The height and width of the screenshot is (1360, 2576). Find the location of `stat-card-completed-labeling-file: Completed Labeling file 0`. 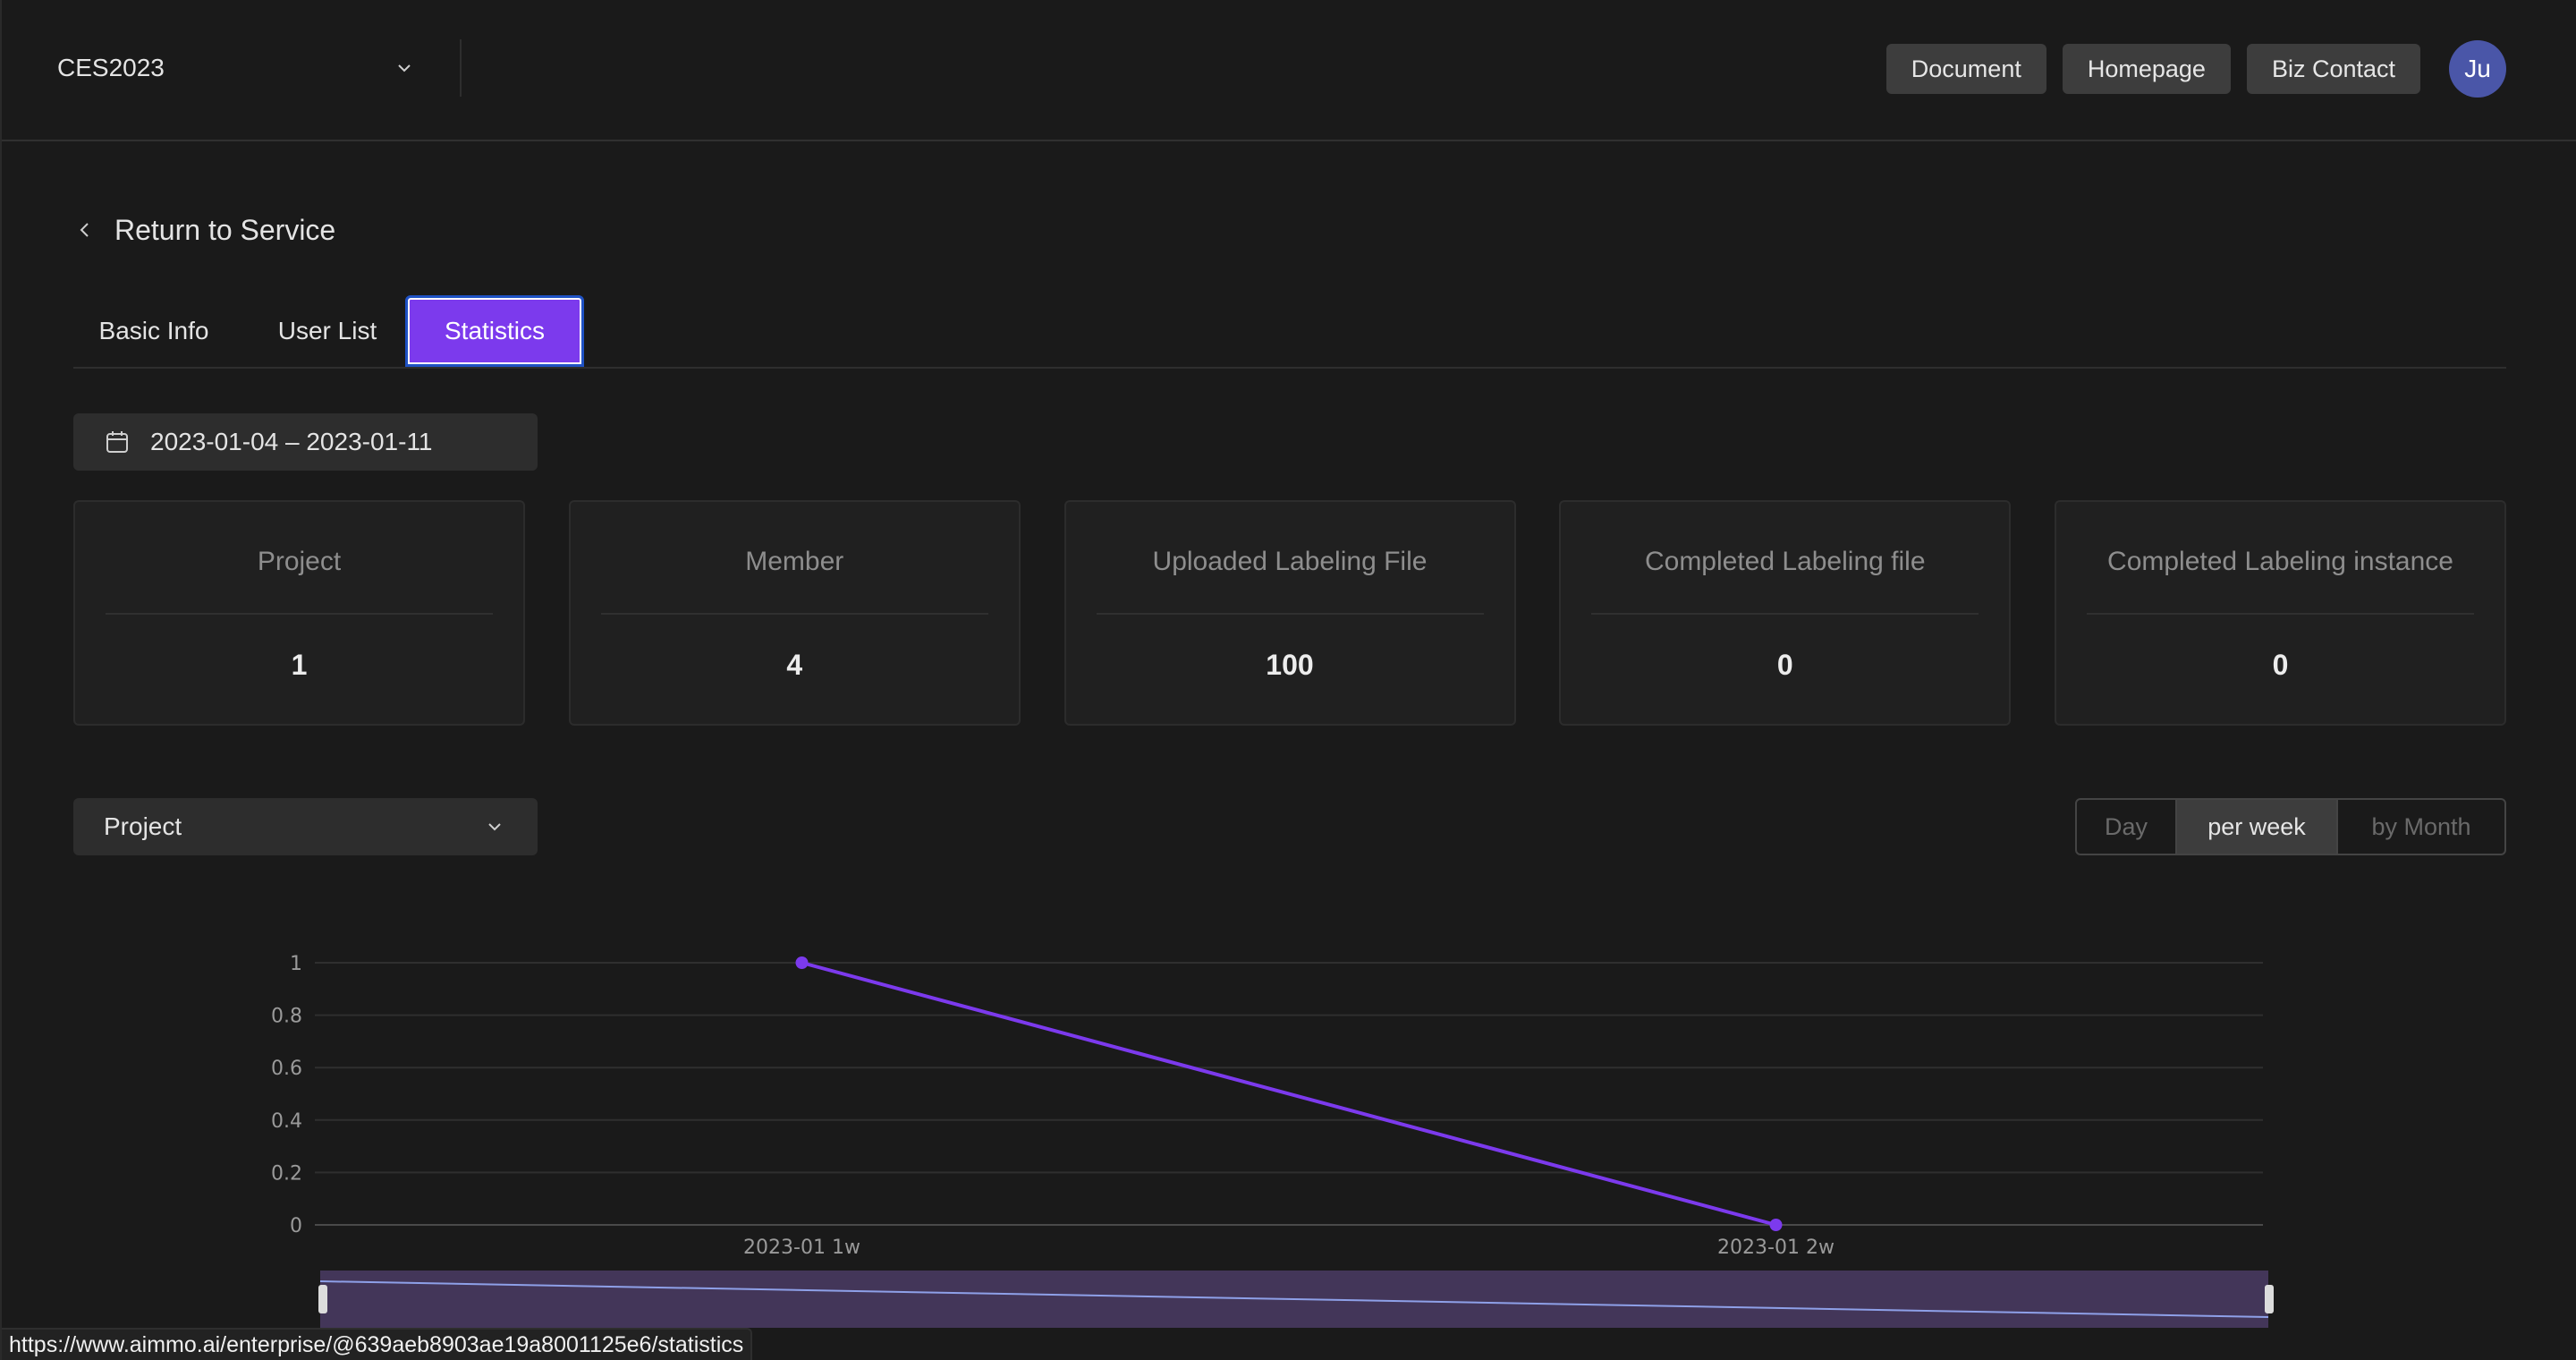

stat-card-completed-labeling-file: Completed Labeling file 0 is located at coordinates (1785, 613).